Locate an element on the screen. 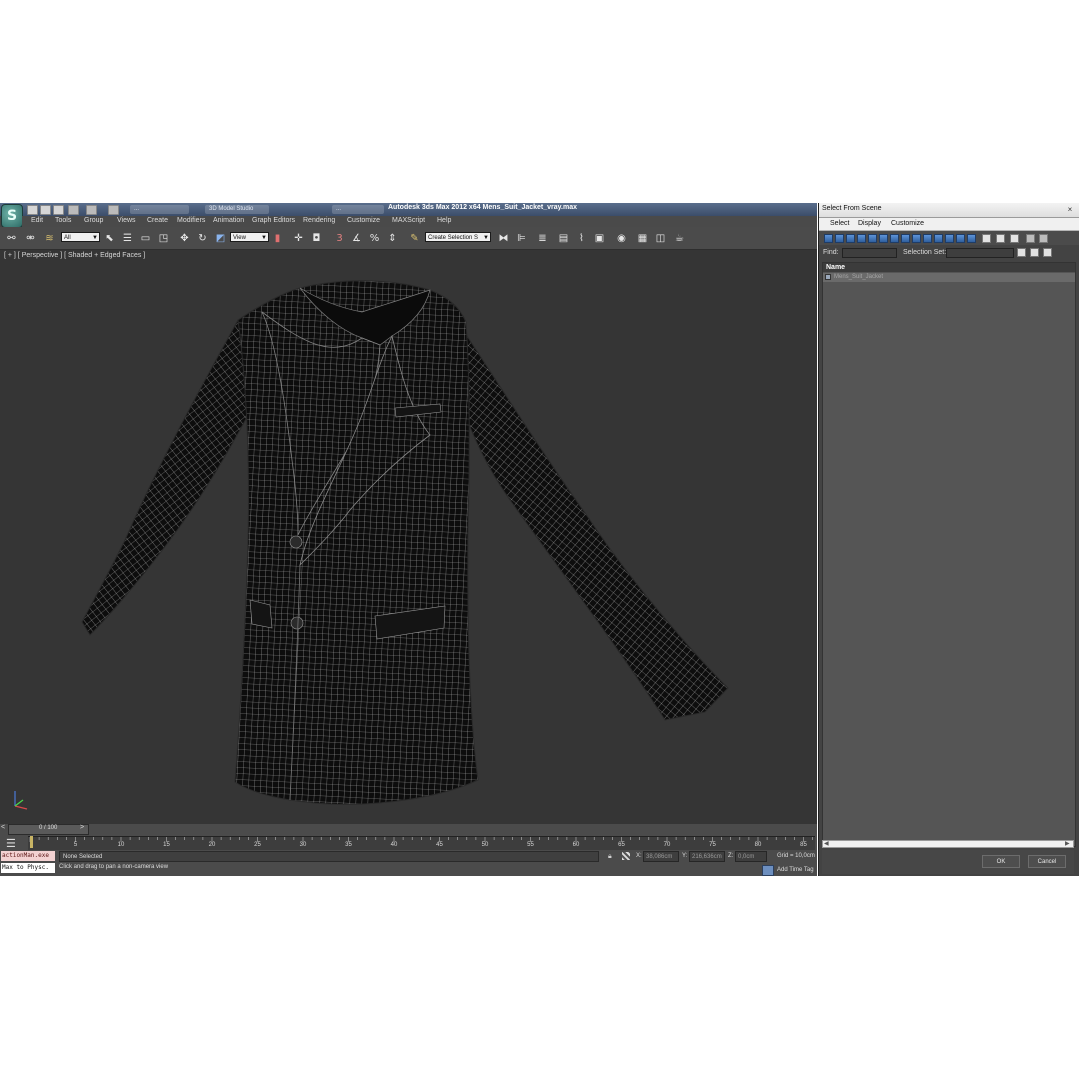  select-and-link-icon: ⚯ is located at coordinates (11, 238).